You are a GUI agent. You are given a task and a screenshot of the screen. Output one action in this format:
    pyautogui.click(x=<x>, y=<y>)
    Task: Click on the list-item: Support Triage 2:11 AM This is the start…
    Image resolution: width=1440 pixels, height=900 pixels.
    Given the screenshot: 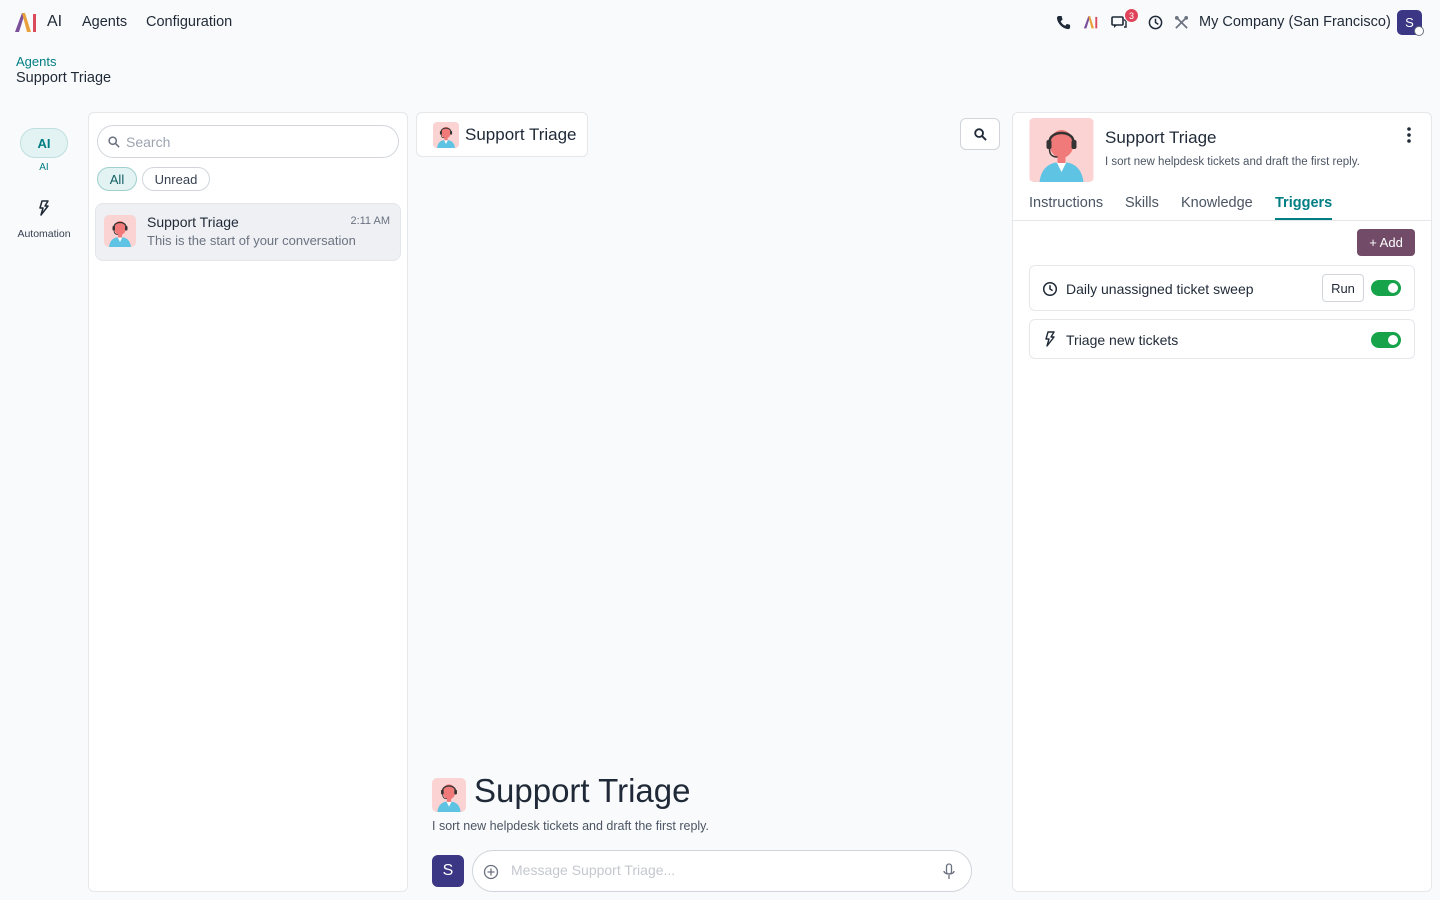 What is the action you would take?
    pyautogui.click(x=248, y=232)
    